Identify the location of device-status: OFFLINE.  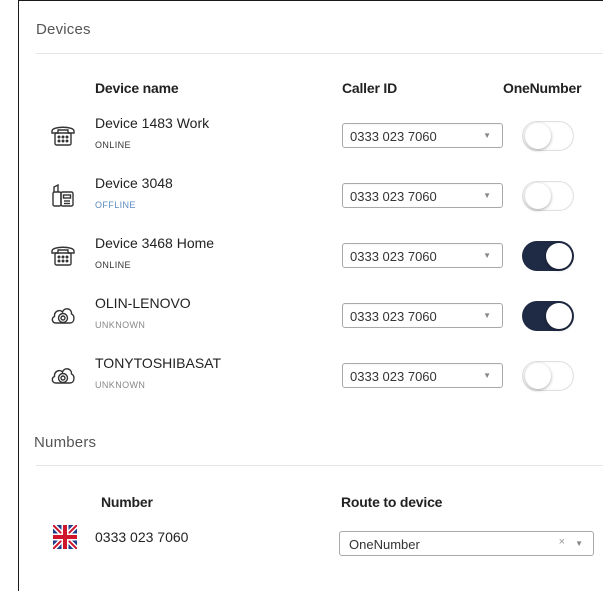
(115, 205).